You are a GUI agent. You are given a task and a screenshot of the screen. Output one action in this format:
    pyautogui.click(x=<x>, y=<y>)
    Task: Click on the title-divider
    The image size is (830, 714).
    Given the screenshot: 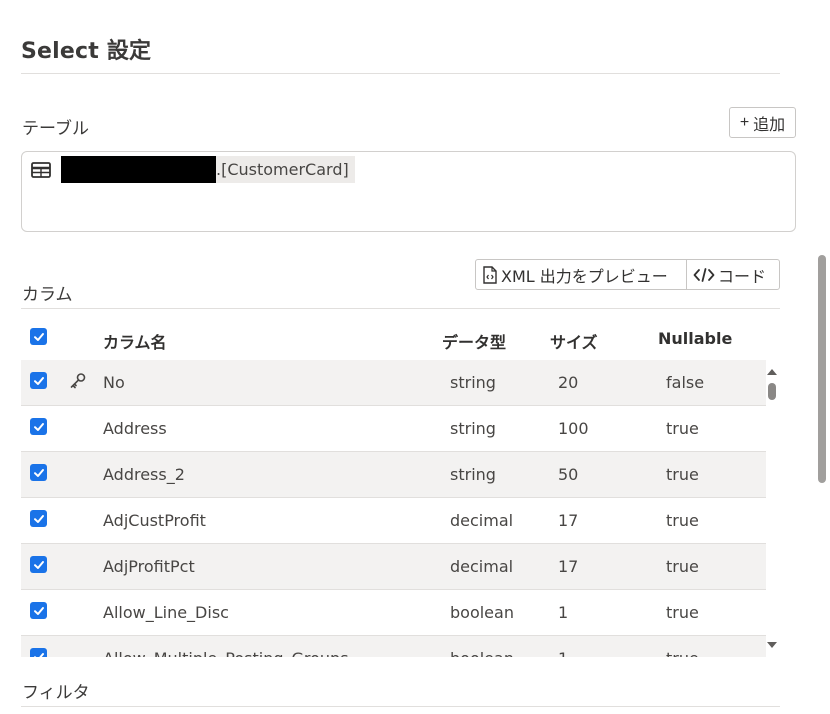 What is the action you would take?
    pyautogui.click(x=400, y=73)
    